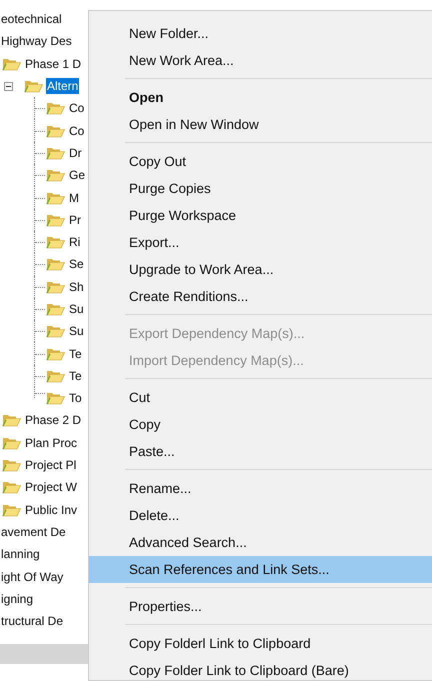 The height and width of the screenshot is (681, 432). Describe the element at coordinates (75, 398) in the screenshot. I see `tree-item: To` at that location.